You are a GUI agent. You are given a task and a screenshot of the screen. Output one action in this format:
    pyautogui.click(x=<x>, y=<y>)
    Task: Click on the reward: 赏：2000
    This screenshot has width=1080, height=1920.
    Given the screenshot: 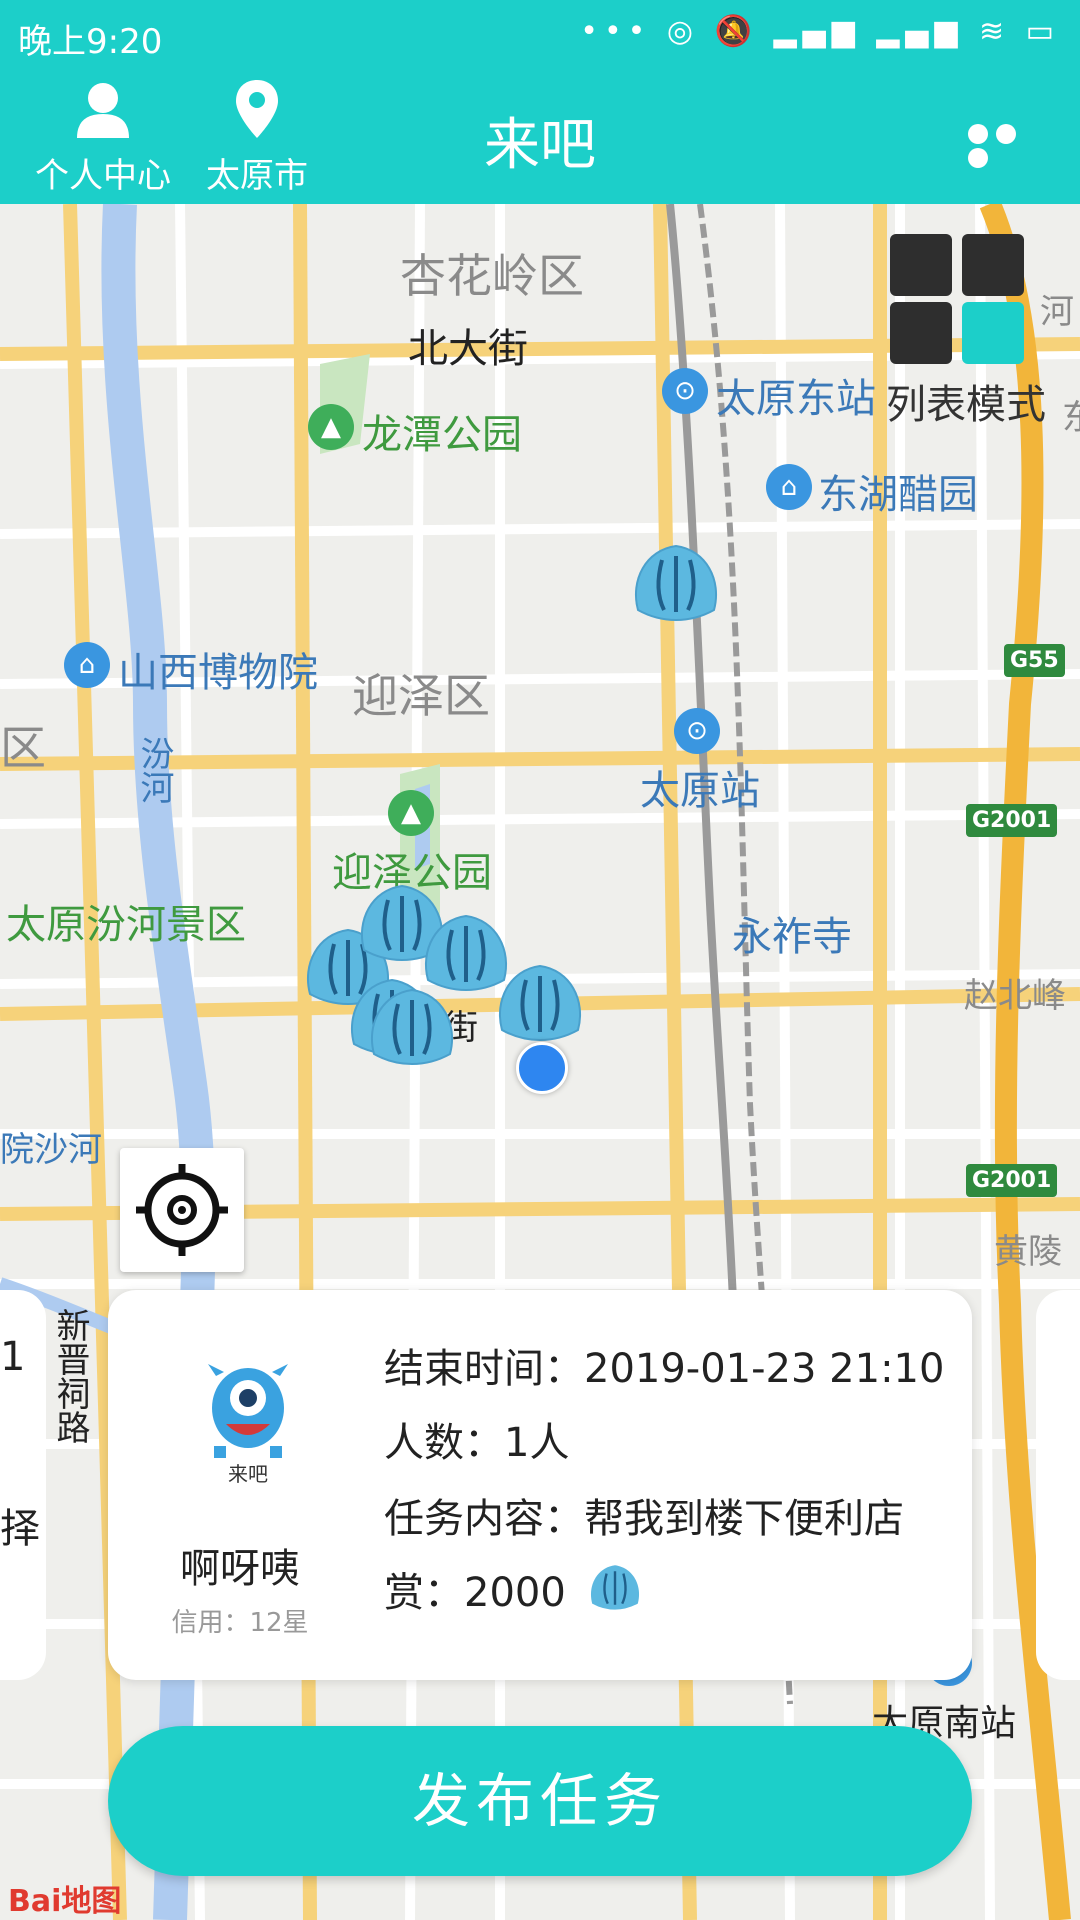 What is the action you would take?
    pyautogui.click(x=475, y=1593)
    